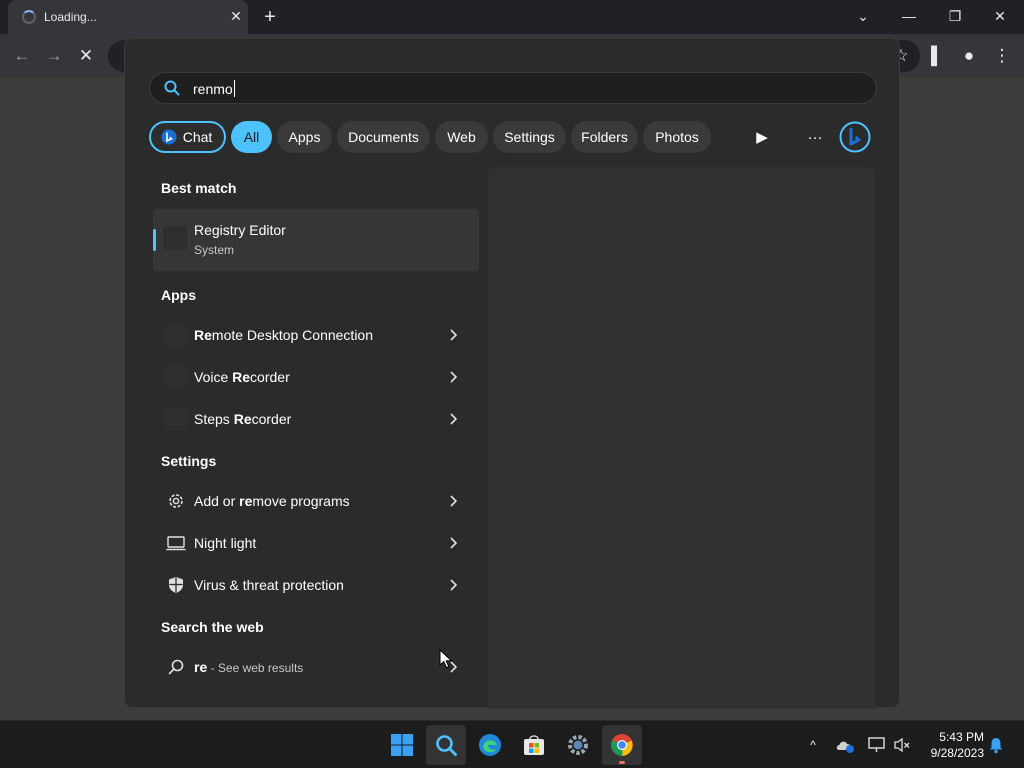 The width and height of the screenshot is (1024, 768). Describe the element at coordinates (955, 16) in the screenshot. I see `restore-button: ❐` at that location.